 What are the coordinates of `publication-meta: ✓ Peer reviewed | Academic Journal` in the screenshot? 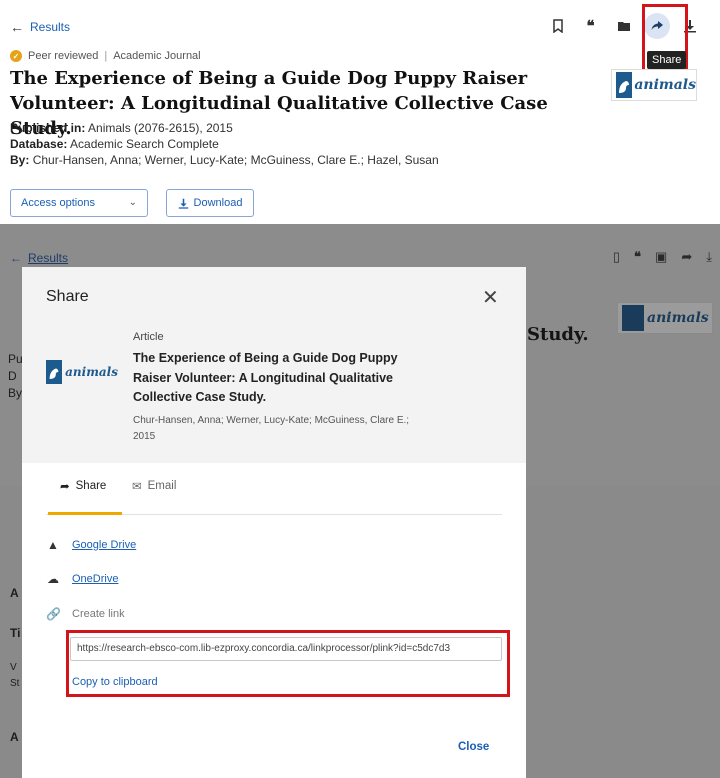 It's located at (105, 56).